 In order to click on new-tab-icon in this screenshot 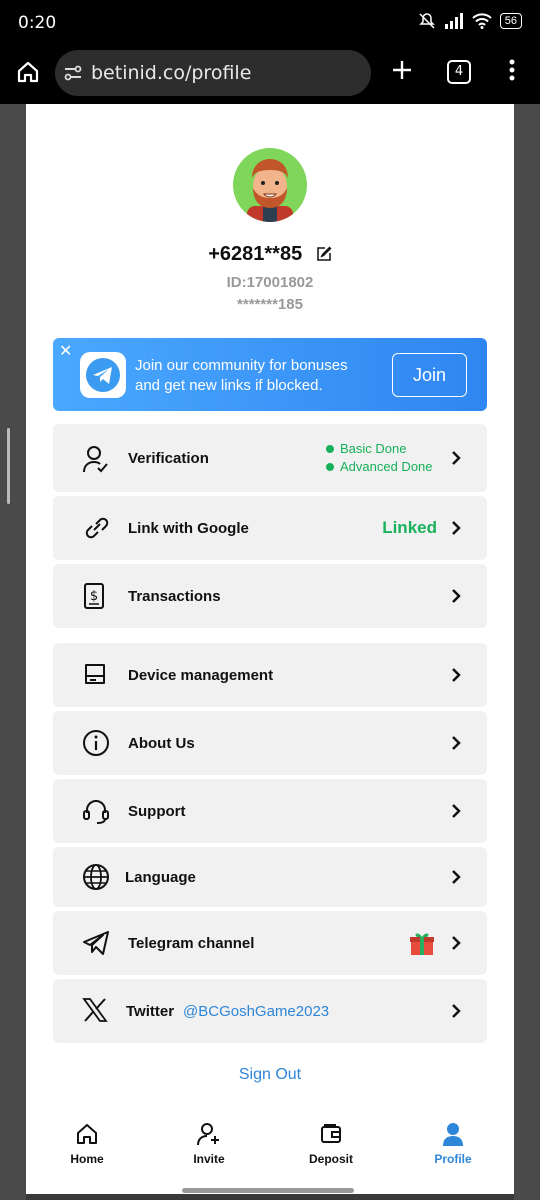, I will do `click(402, 70)`.